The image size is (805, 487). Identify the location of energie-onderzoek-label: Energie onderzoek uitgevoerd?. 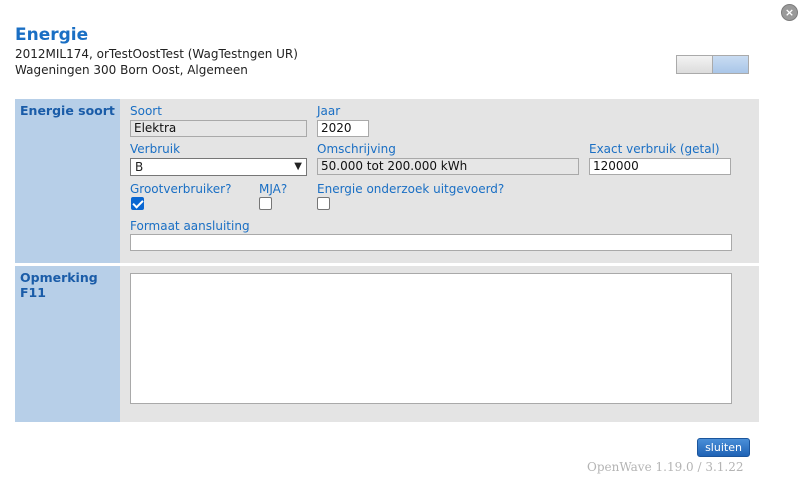
(411, 189).